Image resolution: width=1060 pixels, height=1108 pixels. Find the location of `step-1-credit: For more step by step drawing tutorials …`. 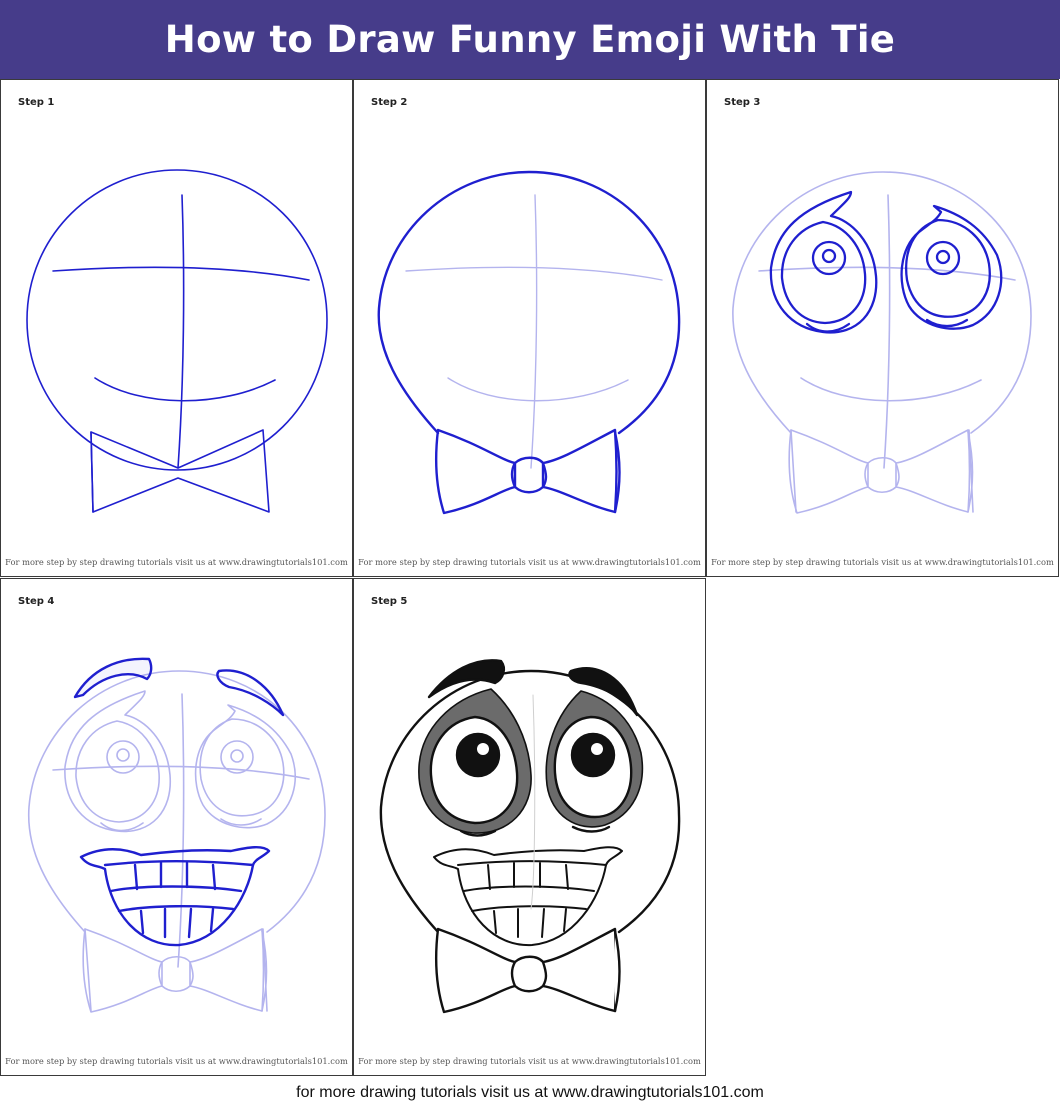

step-1-credit: For more step by step drawing tutorials … is located at coordinates (176, 562).